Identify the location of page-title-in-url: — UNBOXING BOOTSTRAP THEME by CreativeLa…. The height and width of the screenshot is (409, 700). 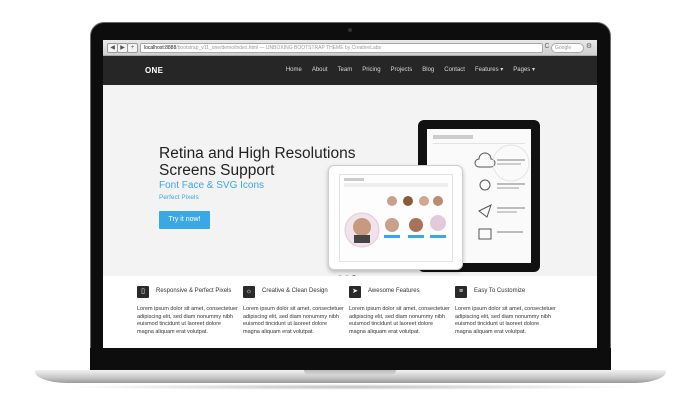
(320, 48).